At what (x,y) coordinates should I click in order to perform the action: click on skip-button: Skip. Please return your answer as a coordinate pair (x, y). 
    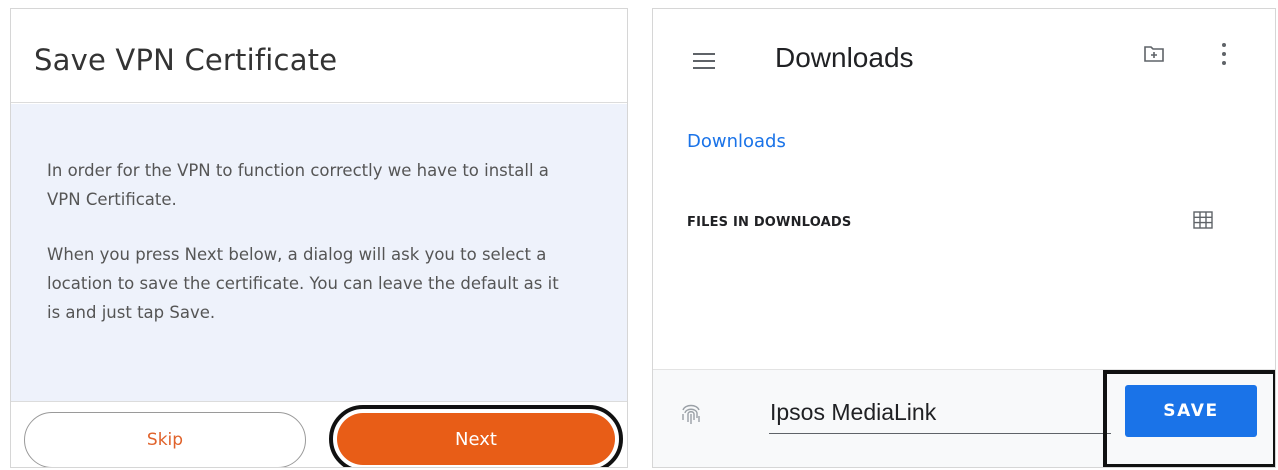
    Looking at the image, I should click on (165, 439).